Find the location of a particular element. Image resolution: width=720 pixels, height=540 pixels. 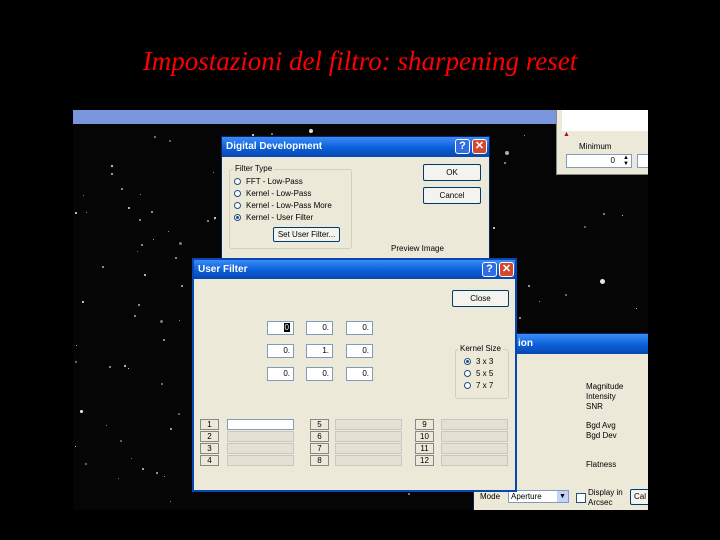

slot-10-name is located at coordinates (474, 436).